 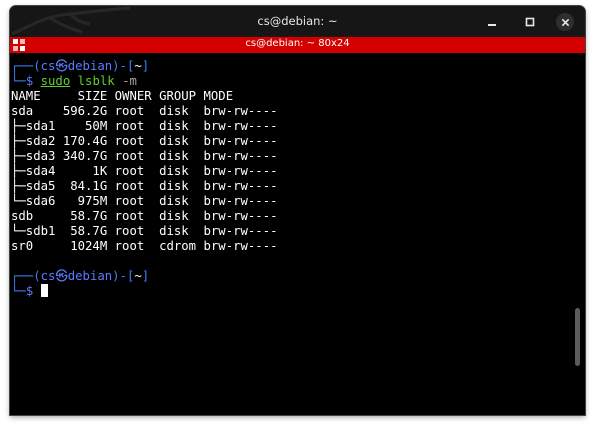 What do you see at coordinates (96, 81) in the screenshot?
I see `command-arg: lsblk` at bounding box center [96, 81].